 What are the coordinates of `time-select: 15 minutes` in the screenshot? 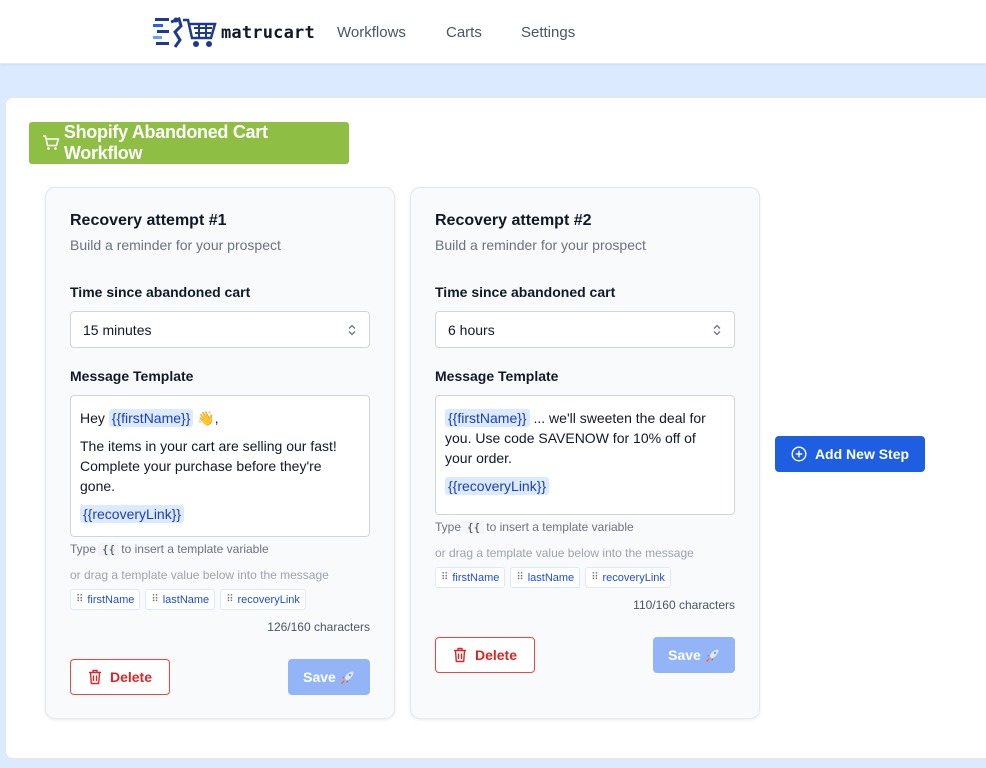 It's located at (220, 329).